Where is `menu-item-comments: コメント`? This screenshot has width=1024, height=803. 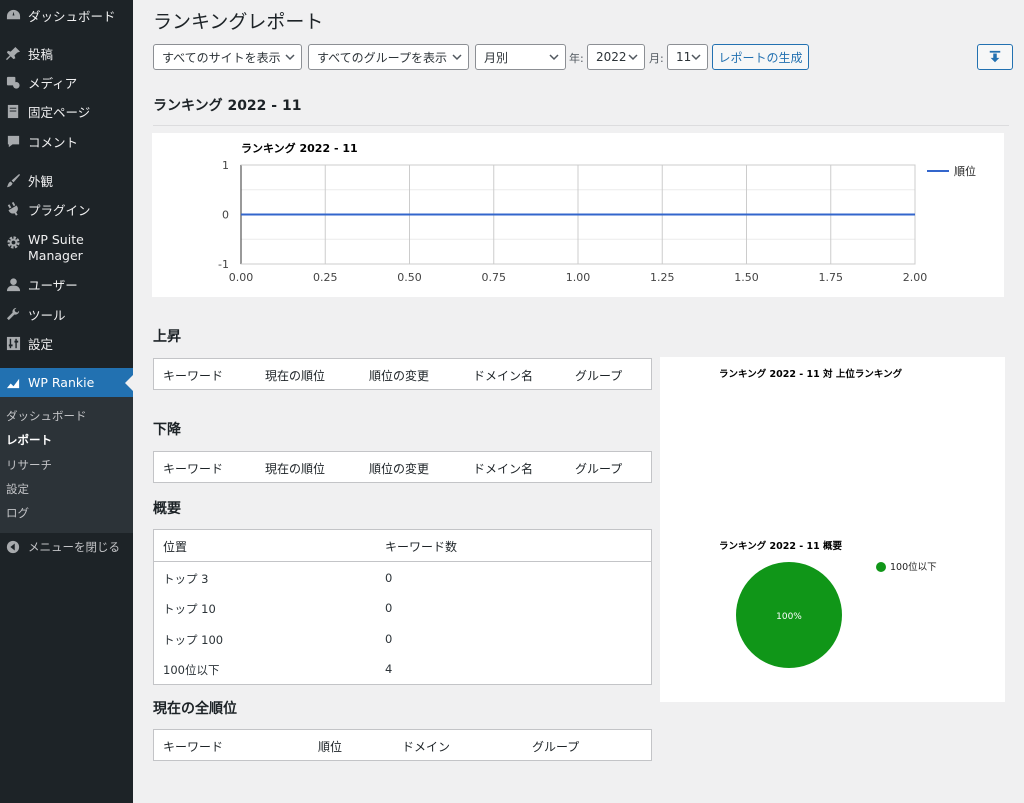 menu-item-comments: コメント is located at coordinates (66, 141).